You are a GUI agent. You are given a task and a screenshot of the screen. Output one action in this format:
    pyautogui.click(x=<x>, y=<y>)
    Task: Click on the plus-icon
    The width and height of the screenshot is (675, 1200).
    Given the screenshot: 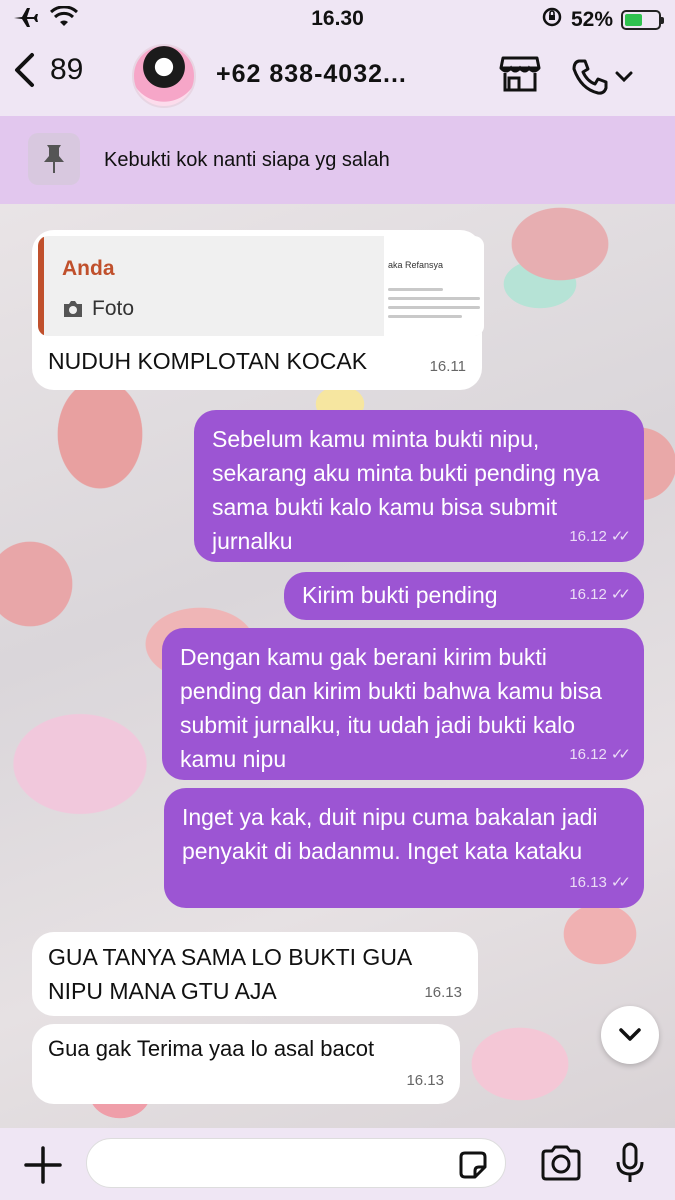 What is the action you would take?
    pyautogui.click(x=43, y=1167)
    